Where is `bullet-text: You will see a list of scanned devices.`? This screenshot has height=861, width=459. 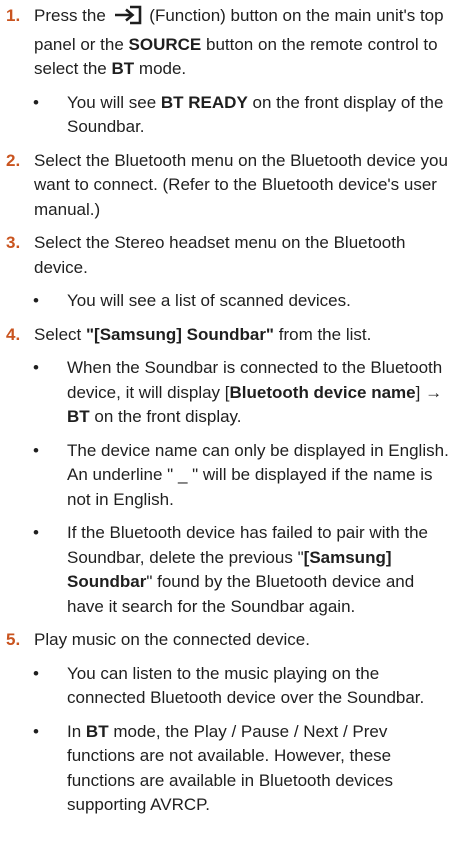
bullet-text: You will see a list of scanned devices. is located at coordinates (209, 300).